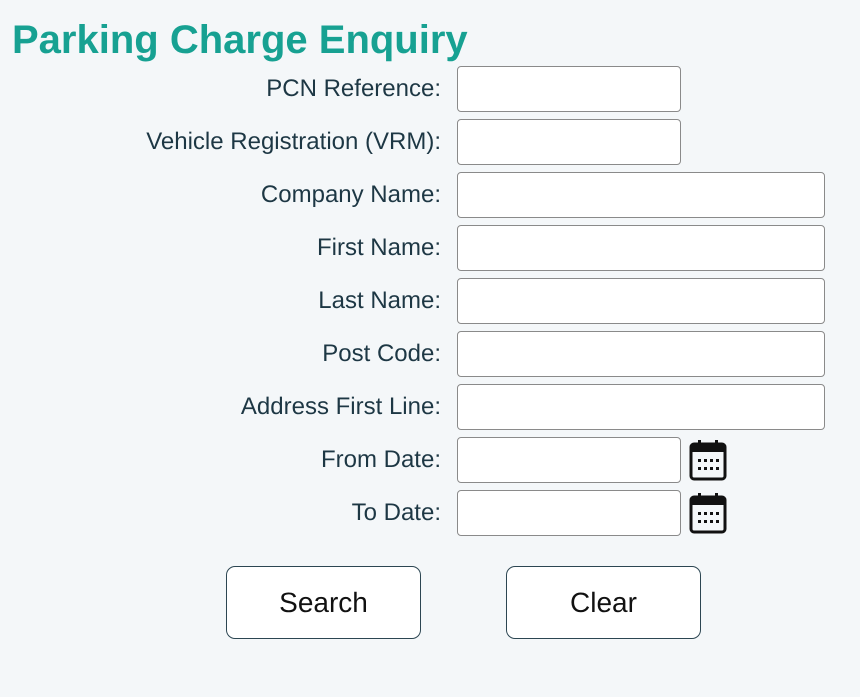  Describe the element at coordinates (396, 513) in the screenshot. I see `field-label: To Date:` at that location.